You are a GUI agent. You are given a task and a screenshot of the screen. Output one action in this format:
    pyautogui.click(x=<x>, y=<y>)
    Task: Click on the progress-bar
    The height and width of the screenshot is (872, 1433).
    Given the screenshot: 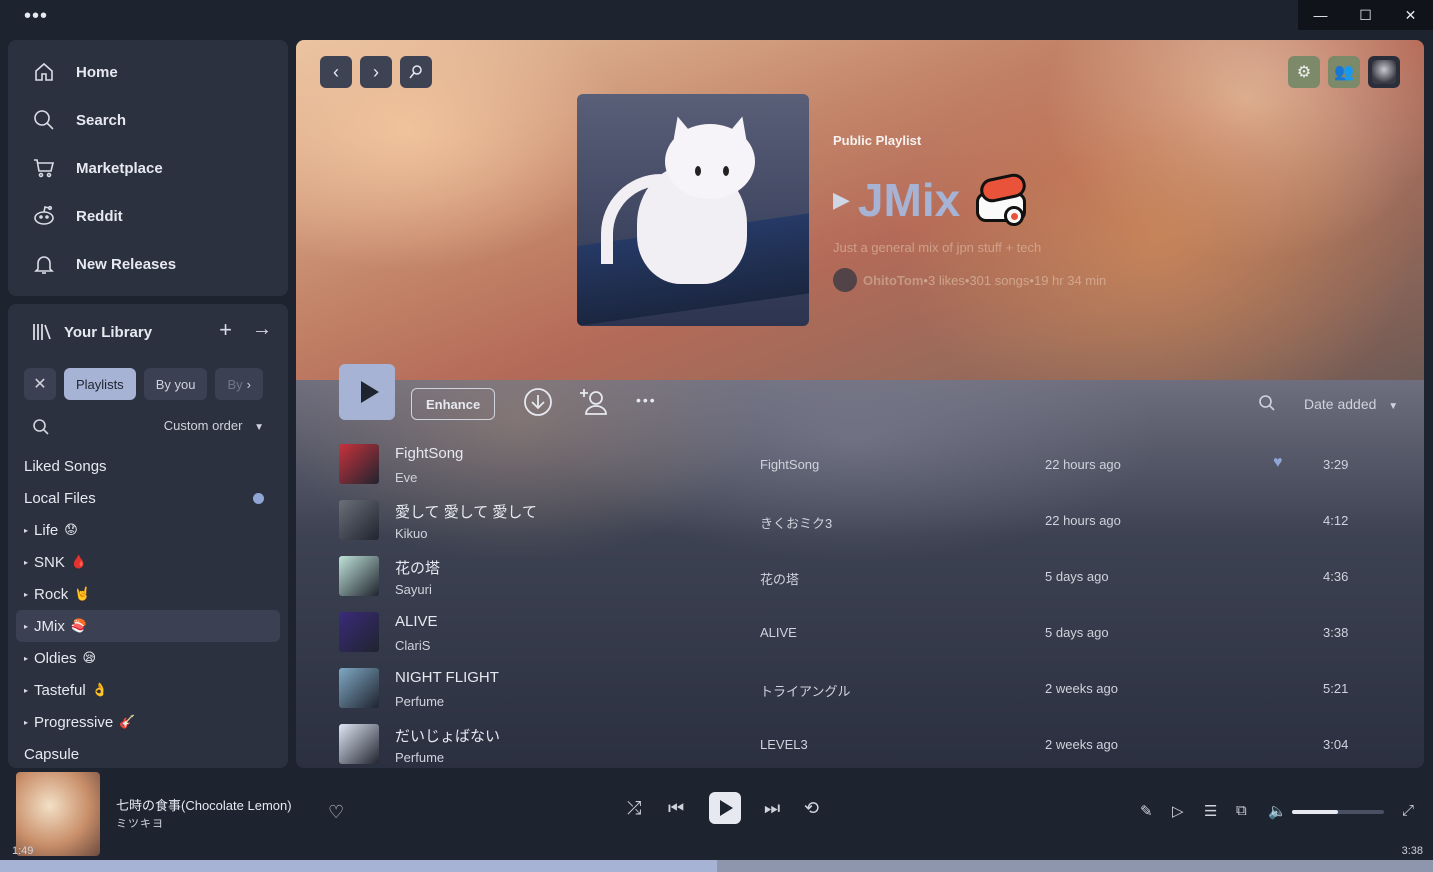 What is the action you would take?
    pyautogui.click(x=716, y=866)
    